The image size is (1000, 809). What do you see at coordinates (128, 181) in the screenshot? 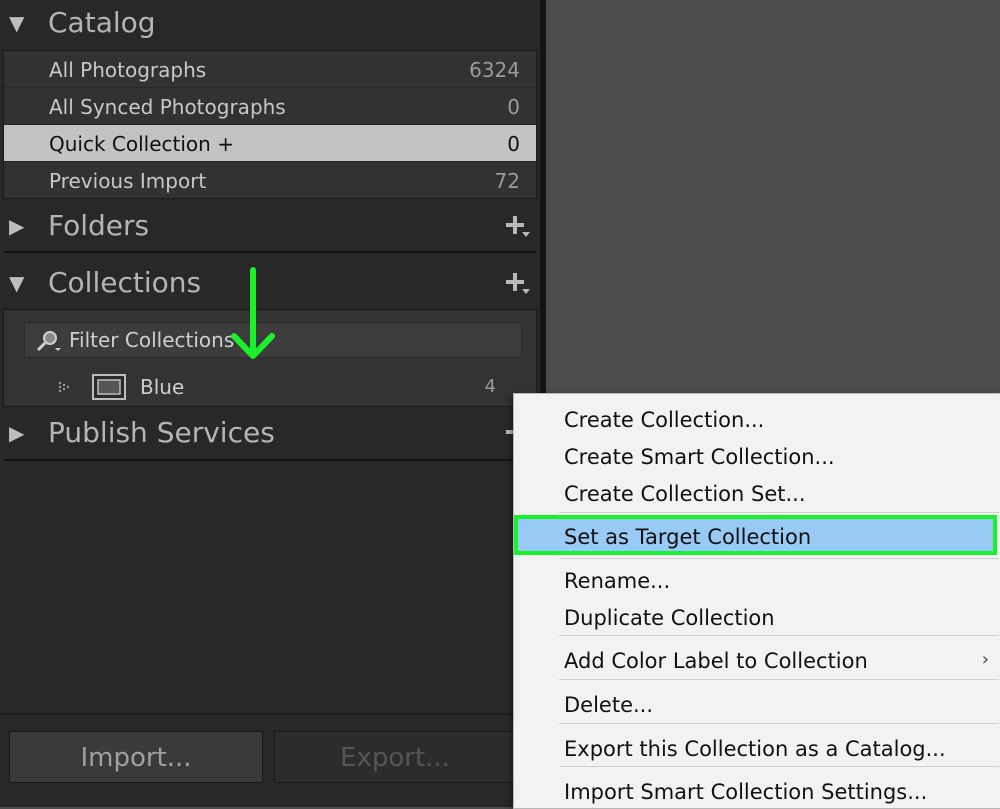
I see `catalog-item-label: Previous Import` at bounding box center [128, 181].